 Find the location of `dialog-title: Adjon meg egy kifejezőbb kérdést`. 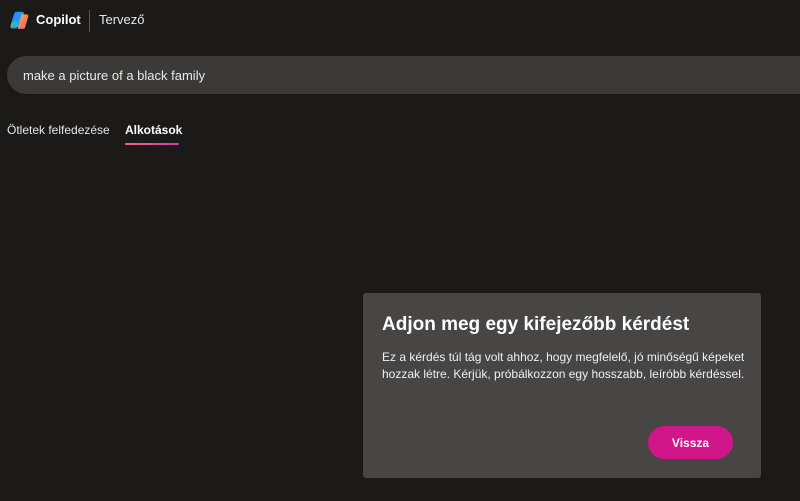

dialog-title: Adjon meg egy kifejezőbb kérdést is located at coordinates (536, 324).